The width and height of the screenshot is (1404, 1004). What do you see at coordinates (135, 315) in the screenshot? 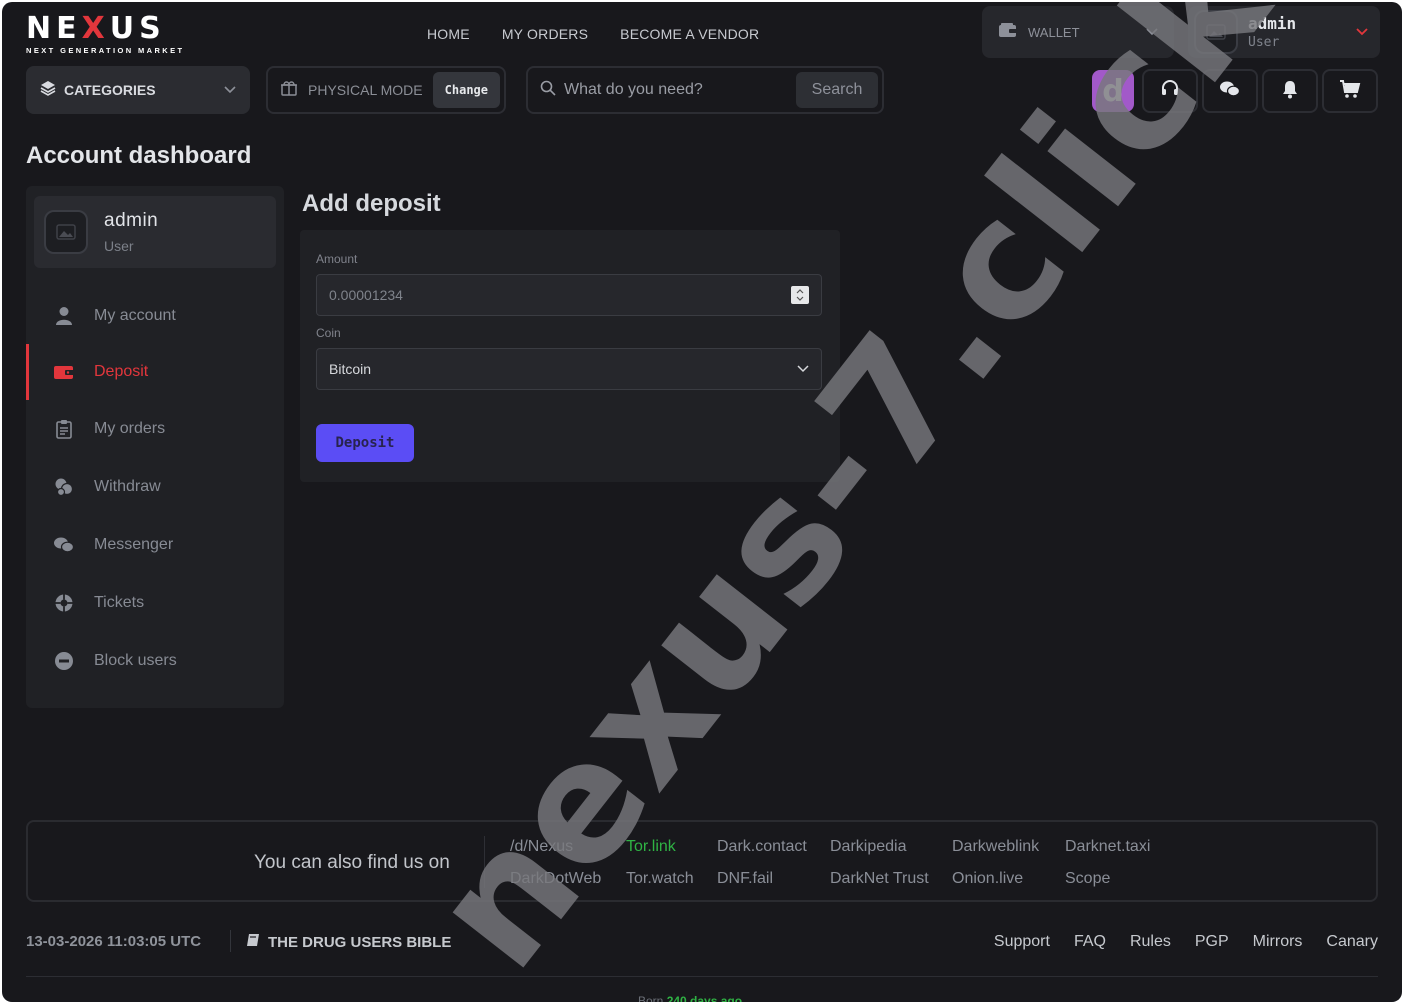
I see `sidebar-item-label: My account` at bounding box center [135, 315].